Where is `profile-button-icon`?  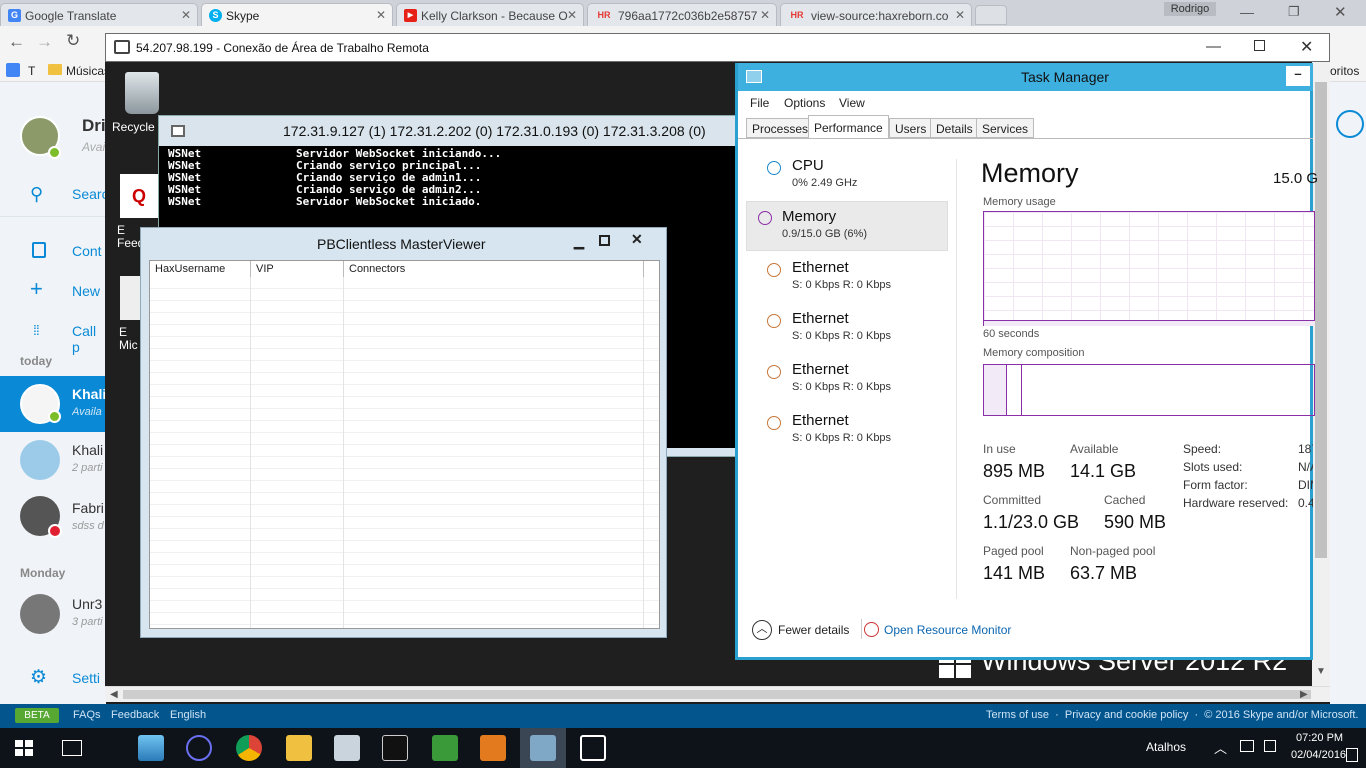 profile-button-icon is located at coordinates (1350, 124).